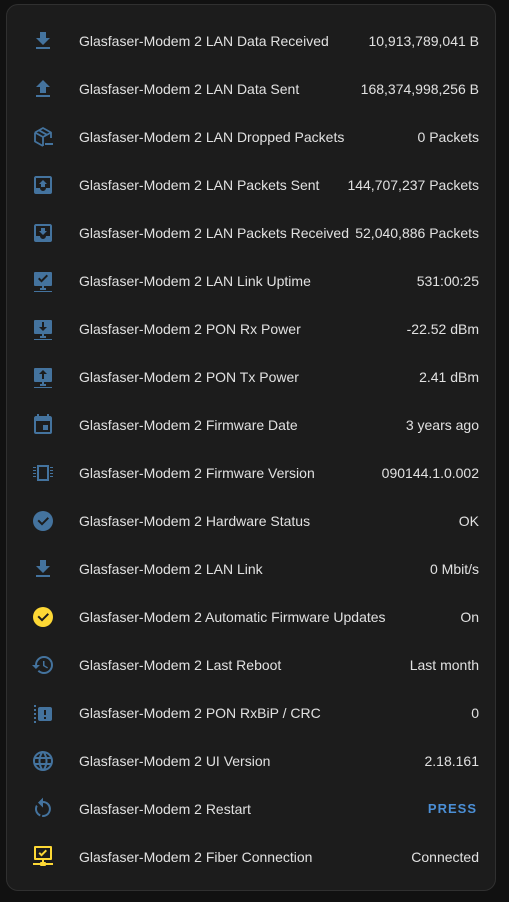  I want to click on entity-name: Glasfaser-Modem 2 Fiber Connection, so click(196, 857).